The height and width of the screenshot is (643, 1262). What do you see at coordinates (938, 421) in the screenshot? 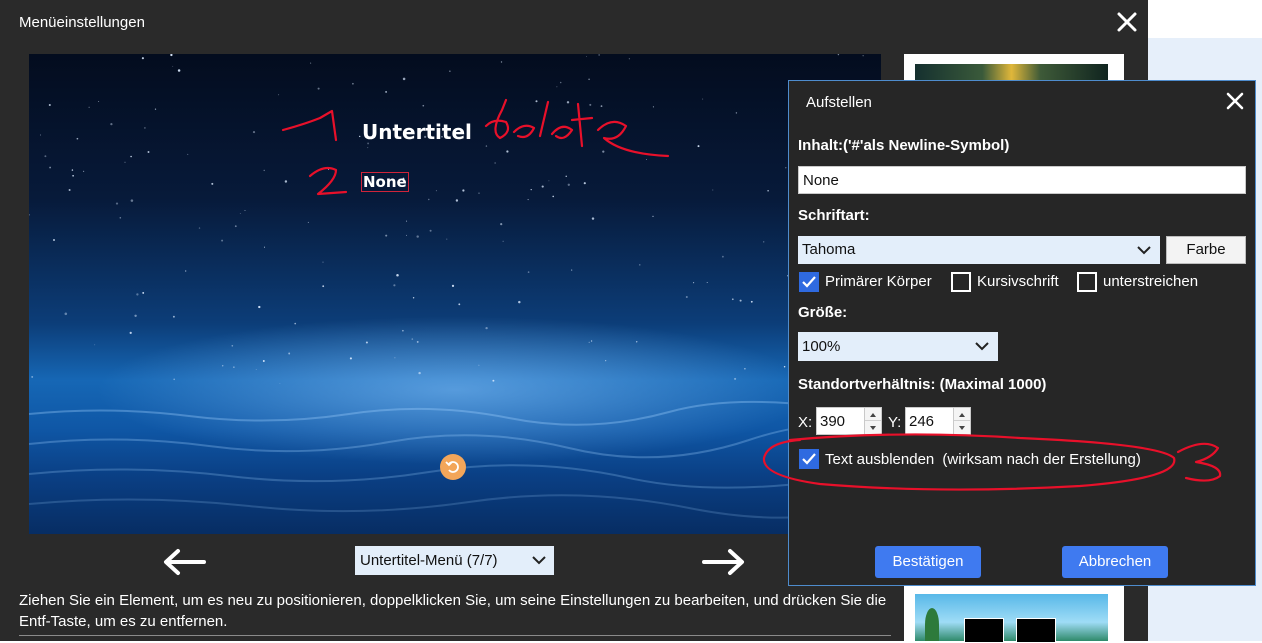
I see `y-stepper: 246` at bounding box center [938, 421].